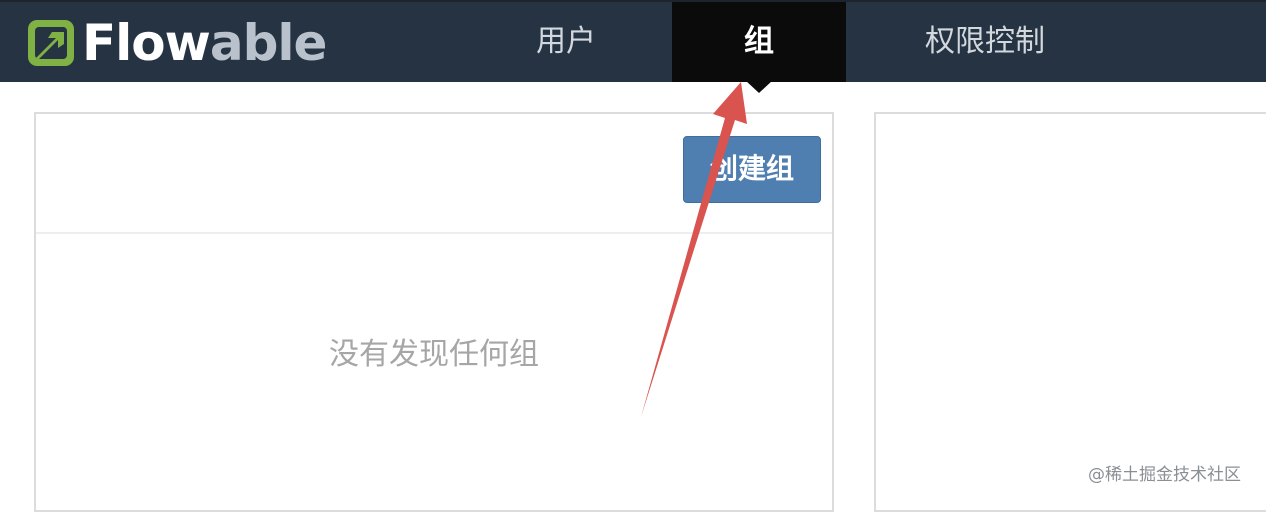 Image resolution: width=1266 pixels, height=512 pixels. I want to click on active-tab-caret, so click(759, 86).